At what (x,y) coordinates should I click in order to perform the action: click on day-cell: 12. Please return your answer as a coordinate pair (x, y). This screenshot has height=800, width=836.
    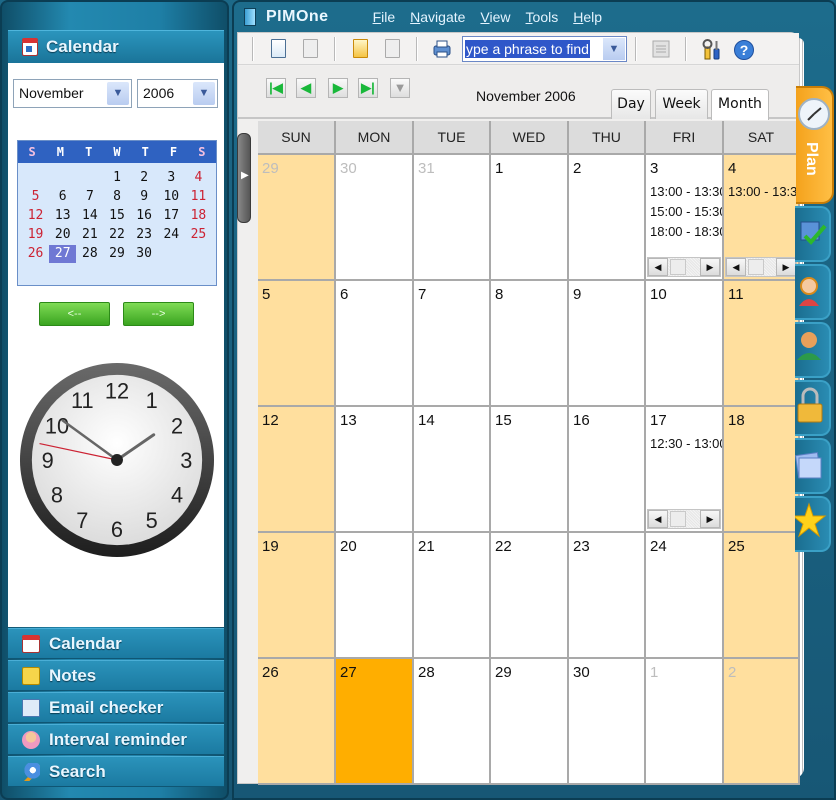
    Looking at the image, I should click on (297, 470).